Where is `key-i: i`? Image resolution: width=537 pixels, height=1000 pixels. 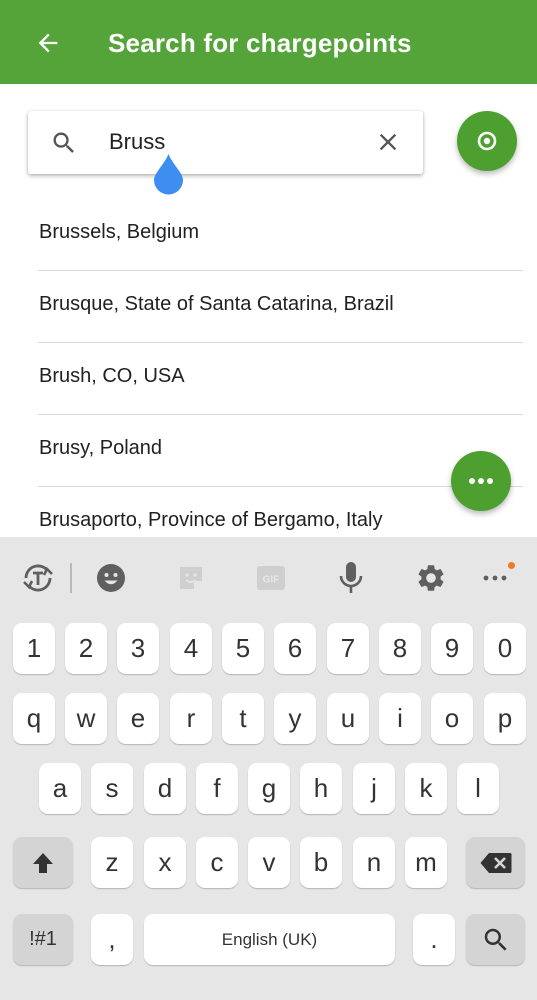 key-i: i is located at coordinates (400, 718).